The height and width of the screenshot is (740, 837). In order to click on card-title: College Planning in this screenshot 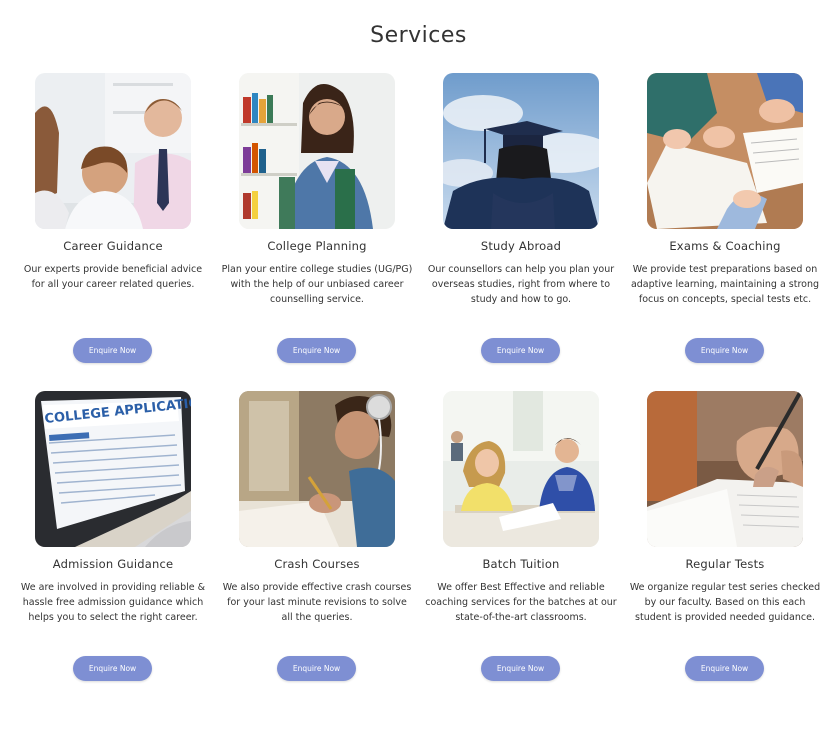, I will do `click(317, 246)`.